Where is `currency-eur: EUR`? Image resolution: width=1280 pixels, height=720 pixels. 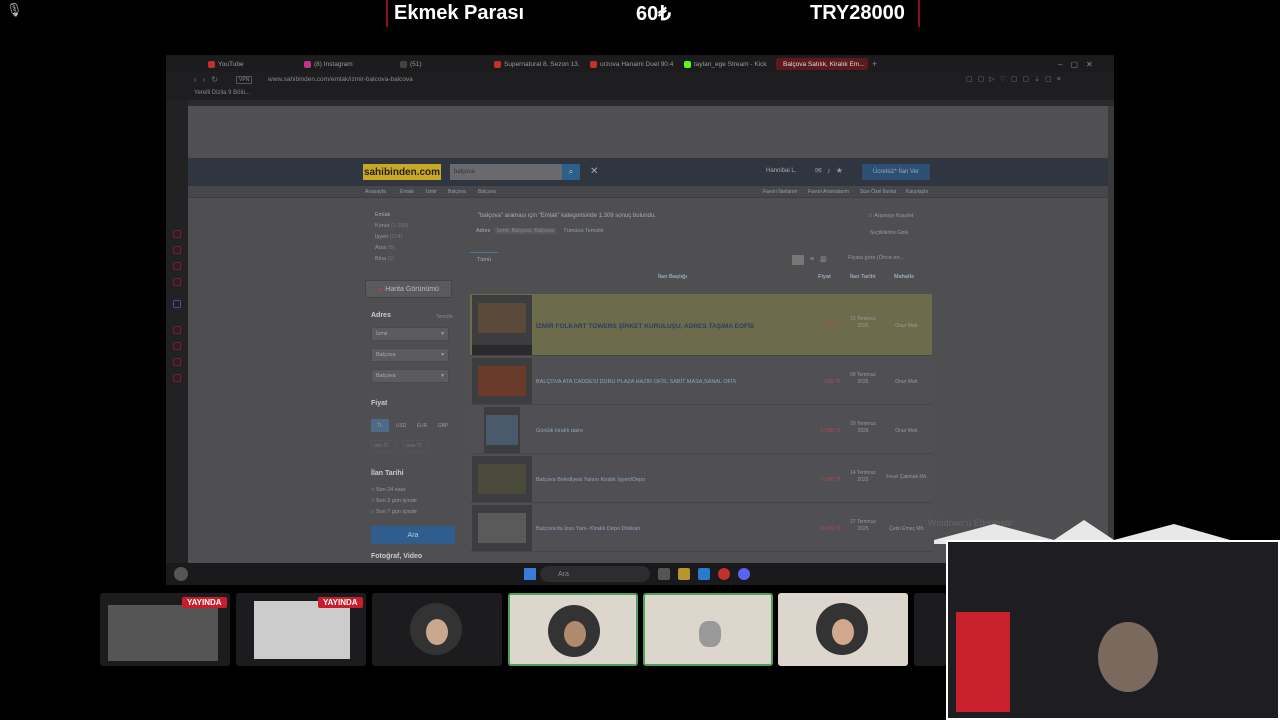 currency-eur: EUR is located at coordinates (422, 425).